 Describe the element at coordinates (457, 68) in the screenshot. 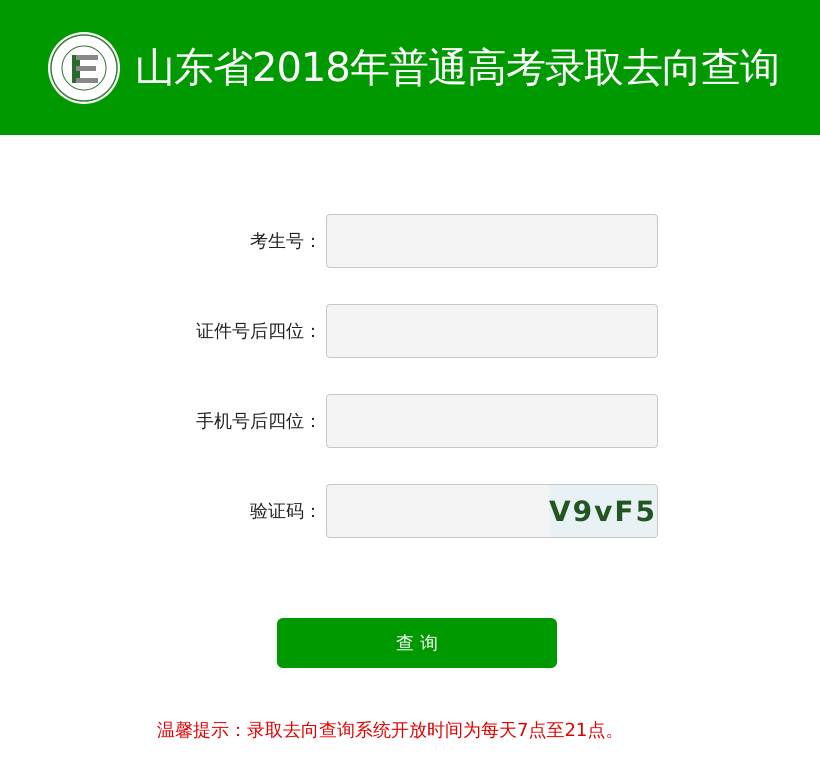

I see `page-title: 山东省2018年普通高考录取去向查询` at that location.